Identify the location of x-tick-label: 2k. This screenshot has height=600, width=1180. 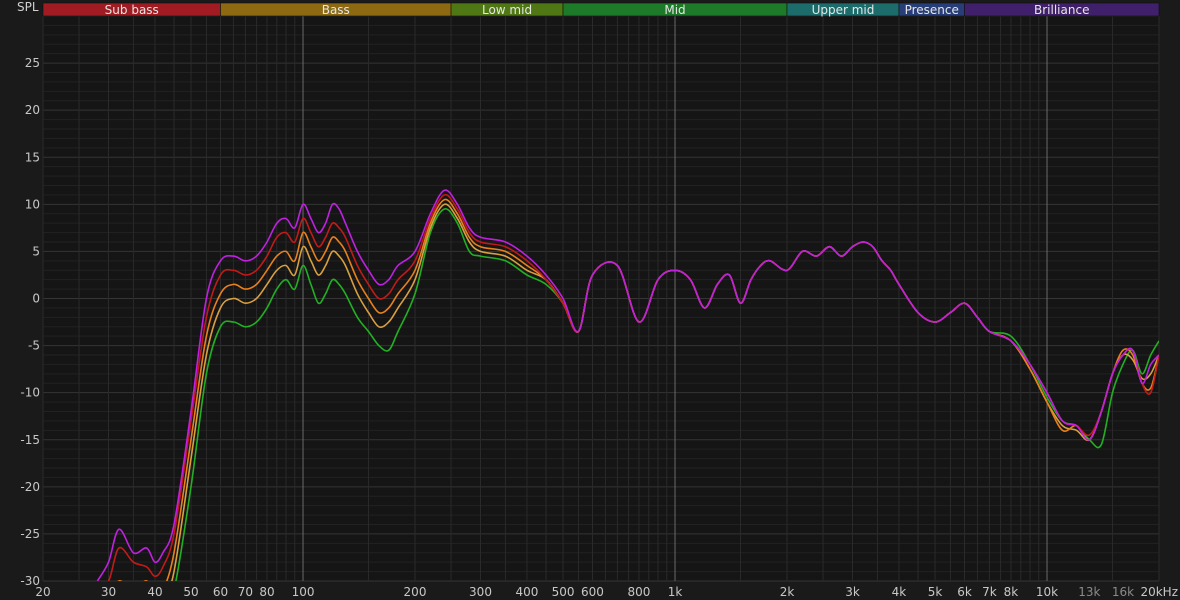
(787, 592).